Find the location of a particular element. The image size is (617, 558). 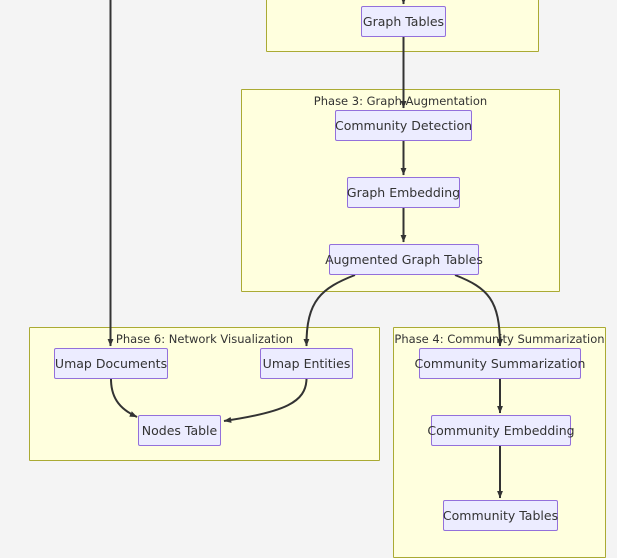

node-graph-tables: Graph Tables is located at coordinates (403, 21).